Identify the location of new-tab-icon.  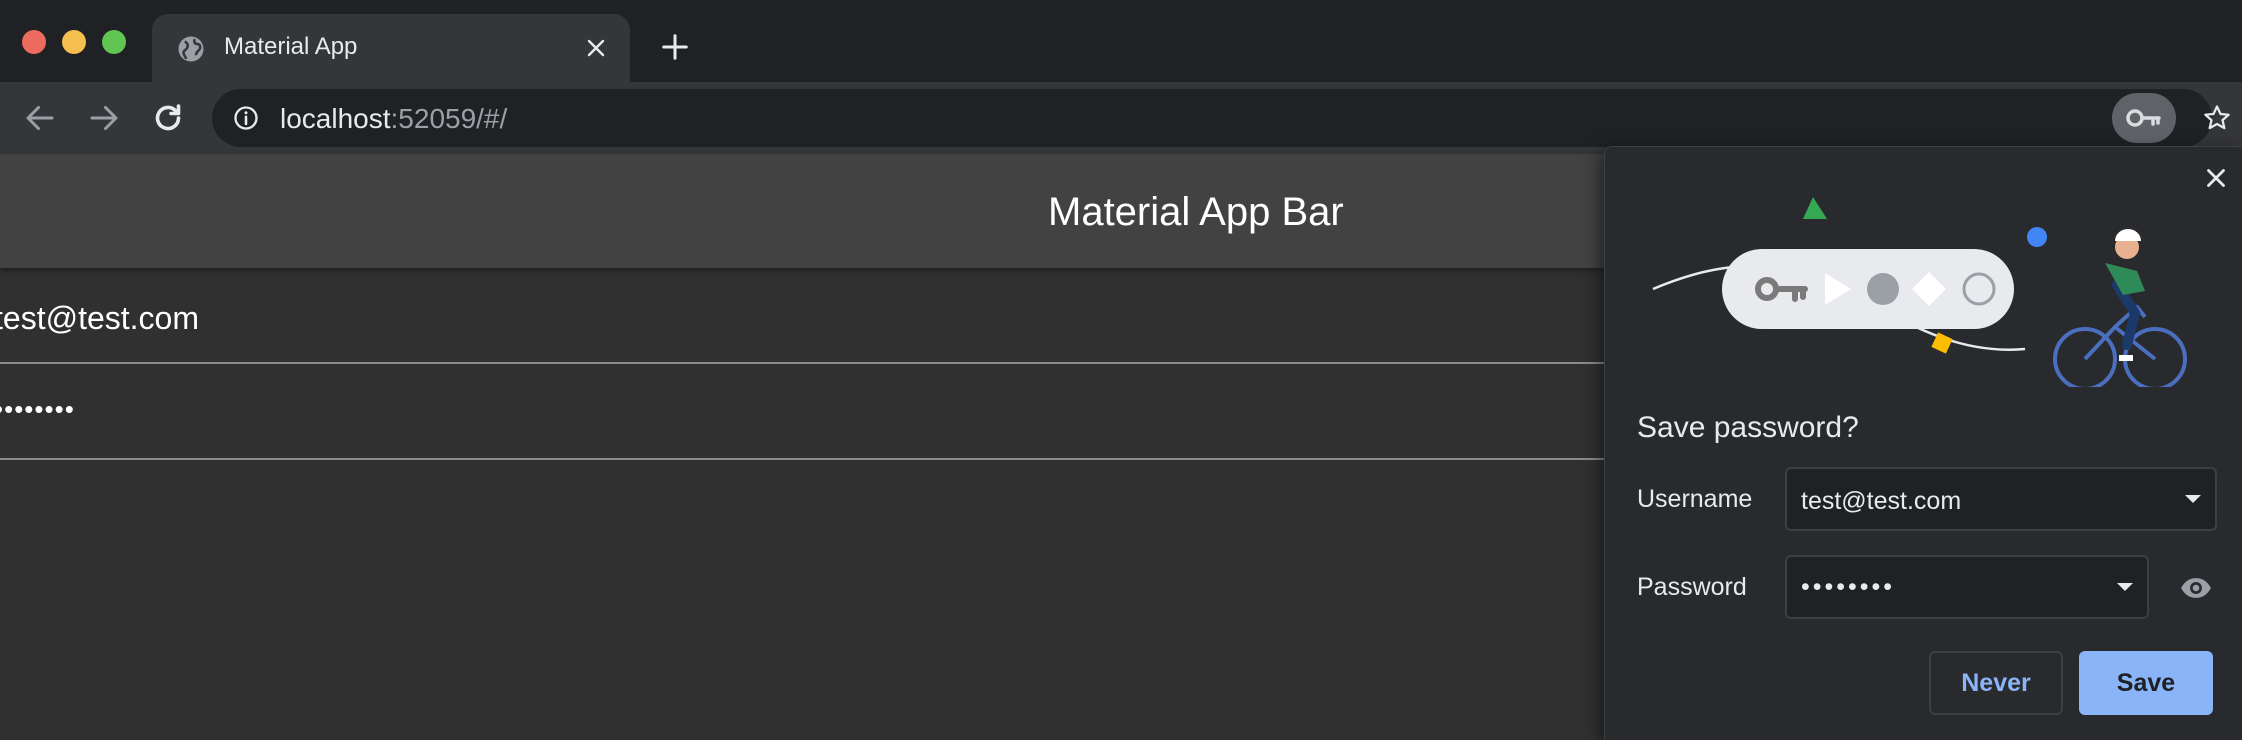
(675, 47).